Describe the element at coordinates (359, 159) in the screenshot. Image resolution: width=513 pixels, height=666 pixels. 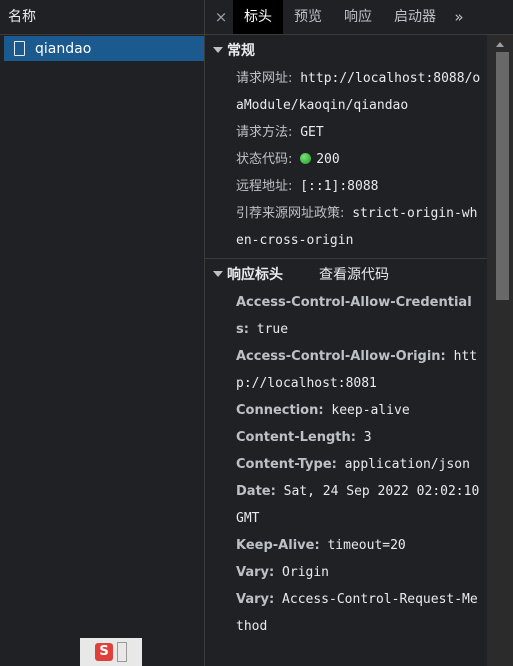
I see `status-code-row: 状态代码: 200` at that location.